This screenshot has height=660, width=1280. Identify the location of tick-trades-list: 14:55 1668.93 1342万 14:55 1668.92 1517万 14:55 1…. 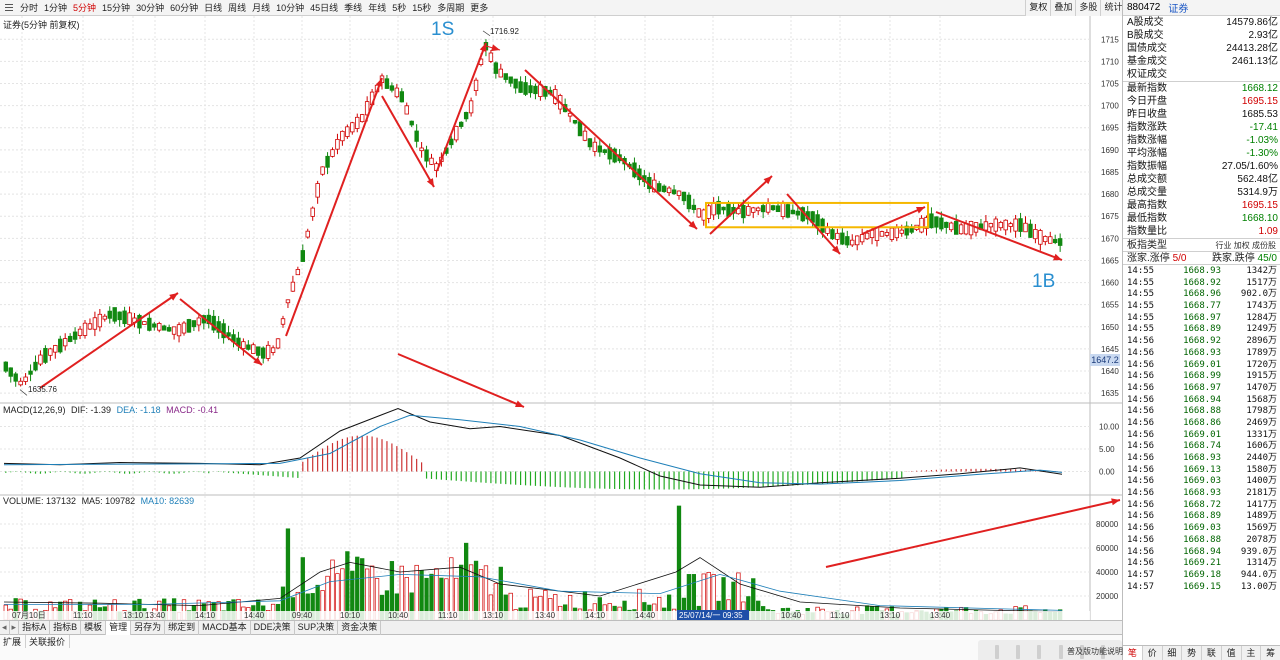
(1201, 429).